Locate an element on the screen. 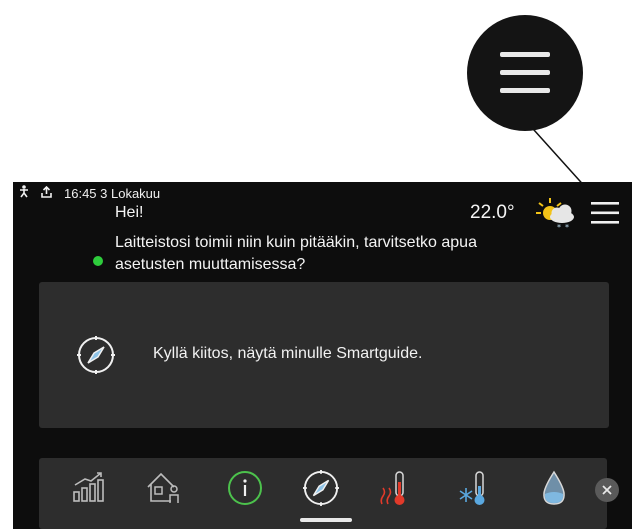 This screenshot has width=632, height=529. status-ok-indicator is located at coordinates (98, 261).